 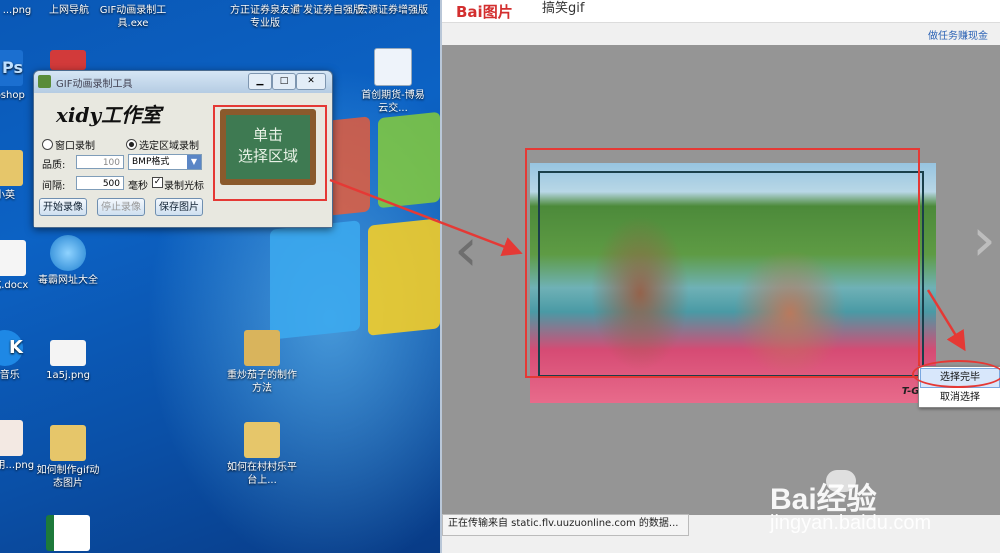 I want to click on desktop-icon-image2: 1a5j.png, so click(x=68, y=361).